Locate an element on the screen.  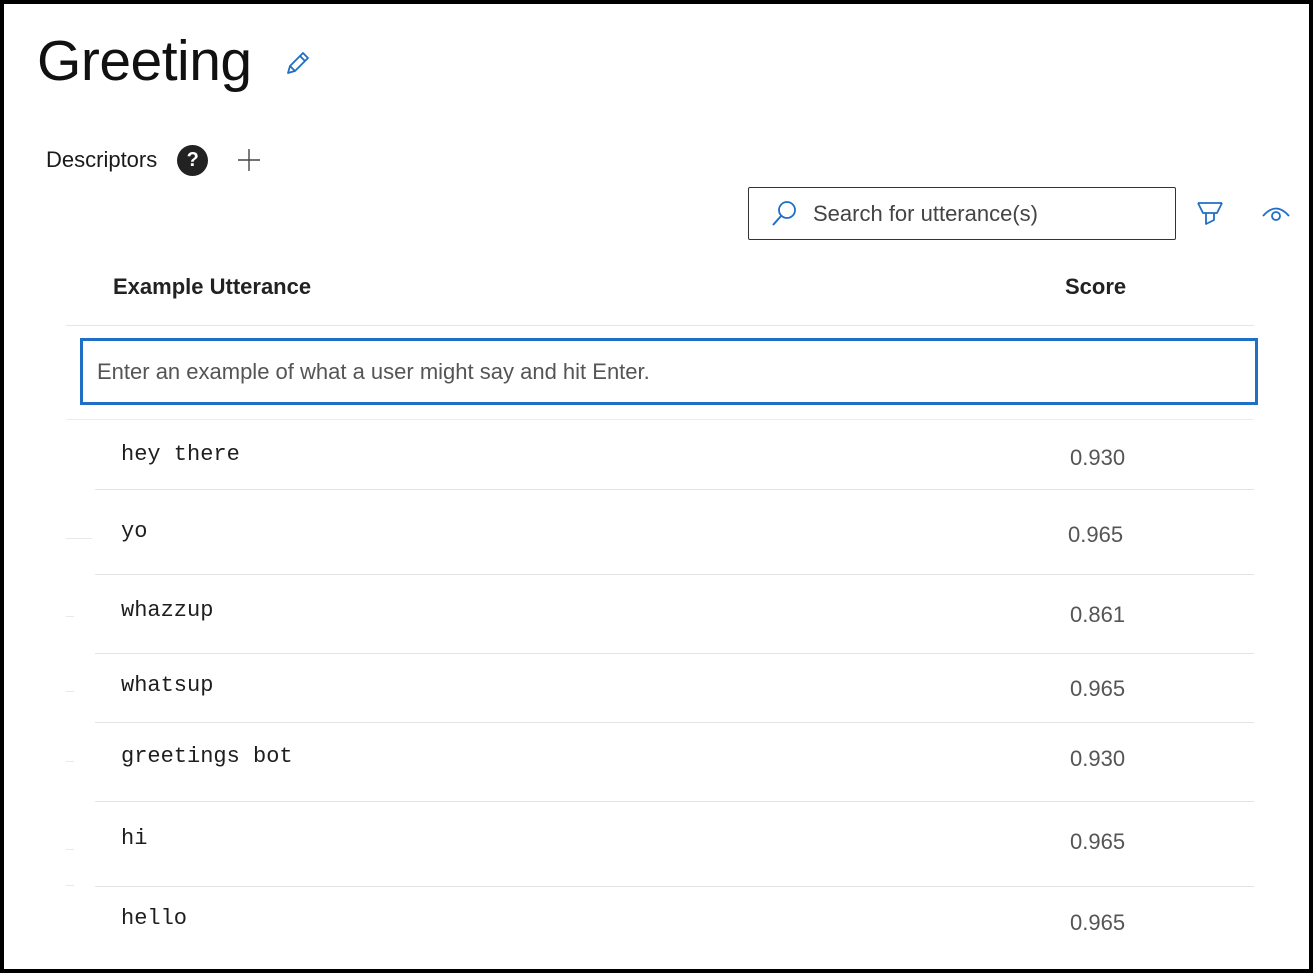
utterance-text: hey there is located at coordinates (180, 454).